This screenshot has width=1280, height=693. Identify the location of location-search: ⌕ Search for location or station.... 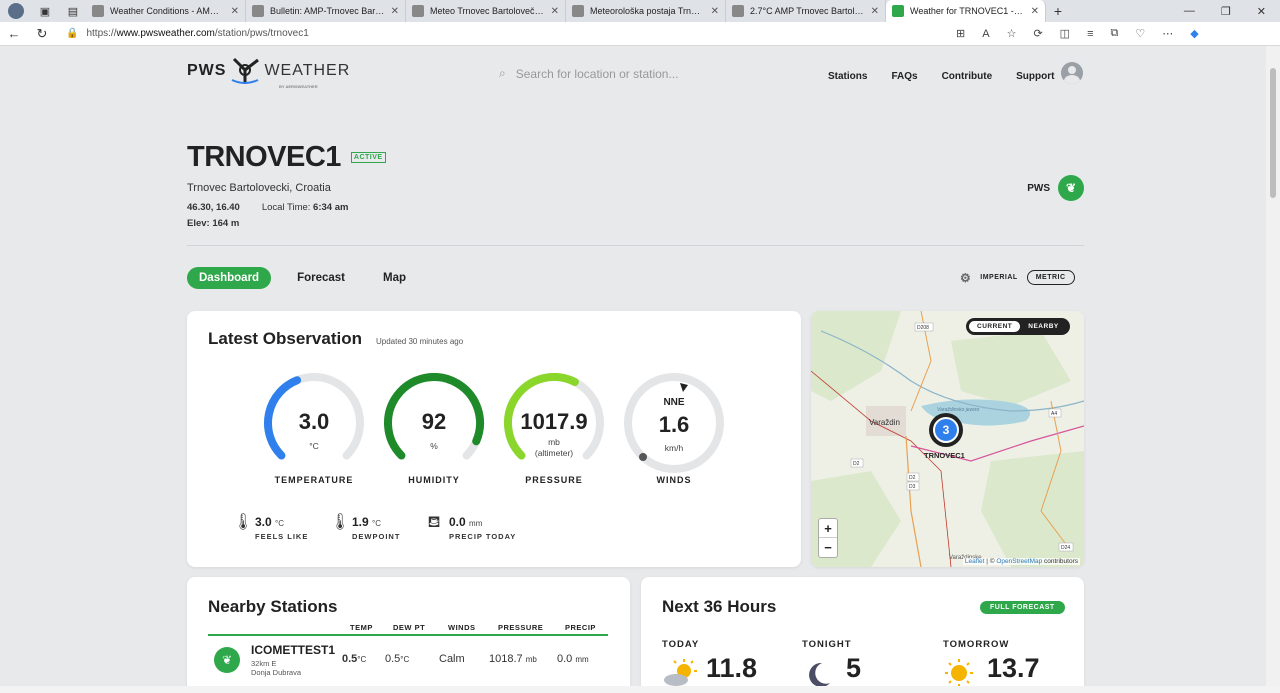
(588, 73).